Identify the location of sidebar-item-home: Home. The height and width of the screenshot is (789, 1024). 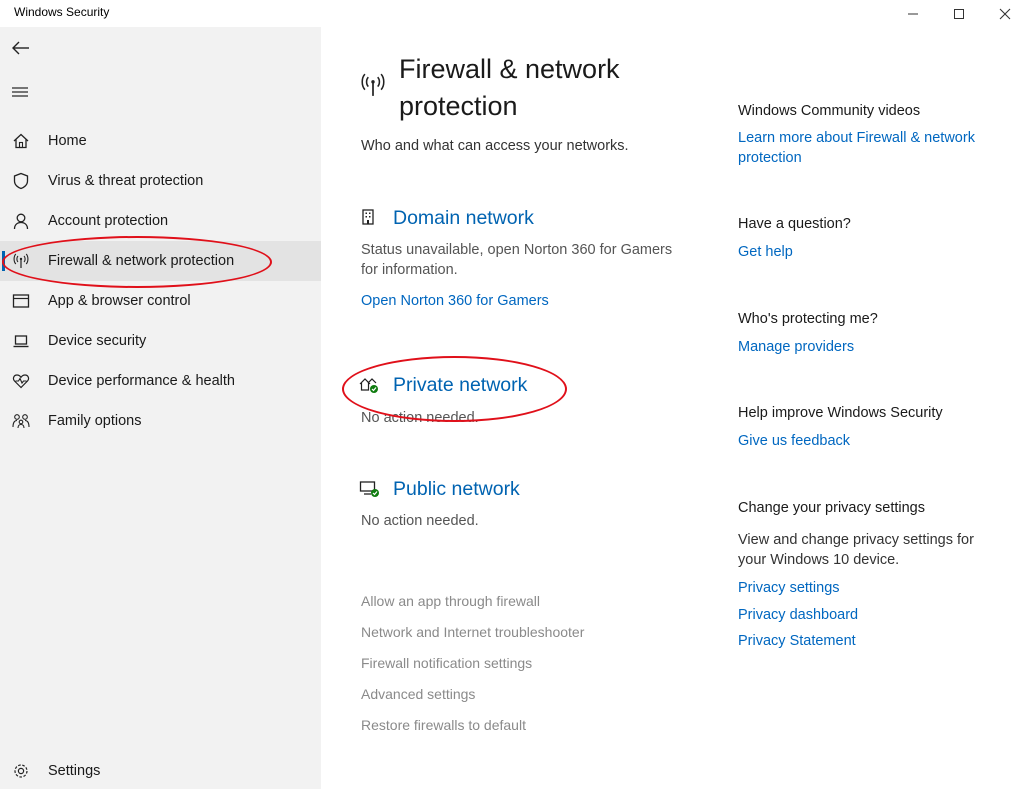
(160, 141).